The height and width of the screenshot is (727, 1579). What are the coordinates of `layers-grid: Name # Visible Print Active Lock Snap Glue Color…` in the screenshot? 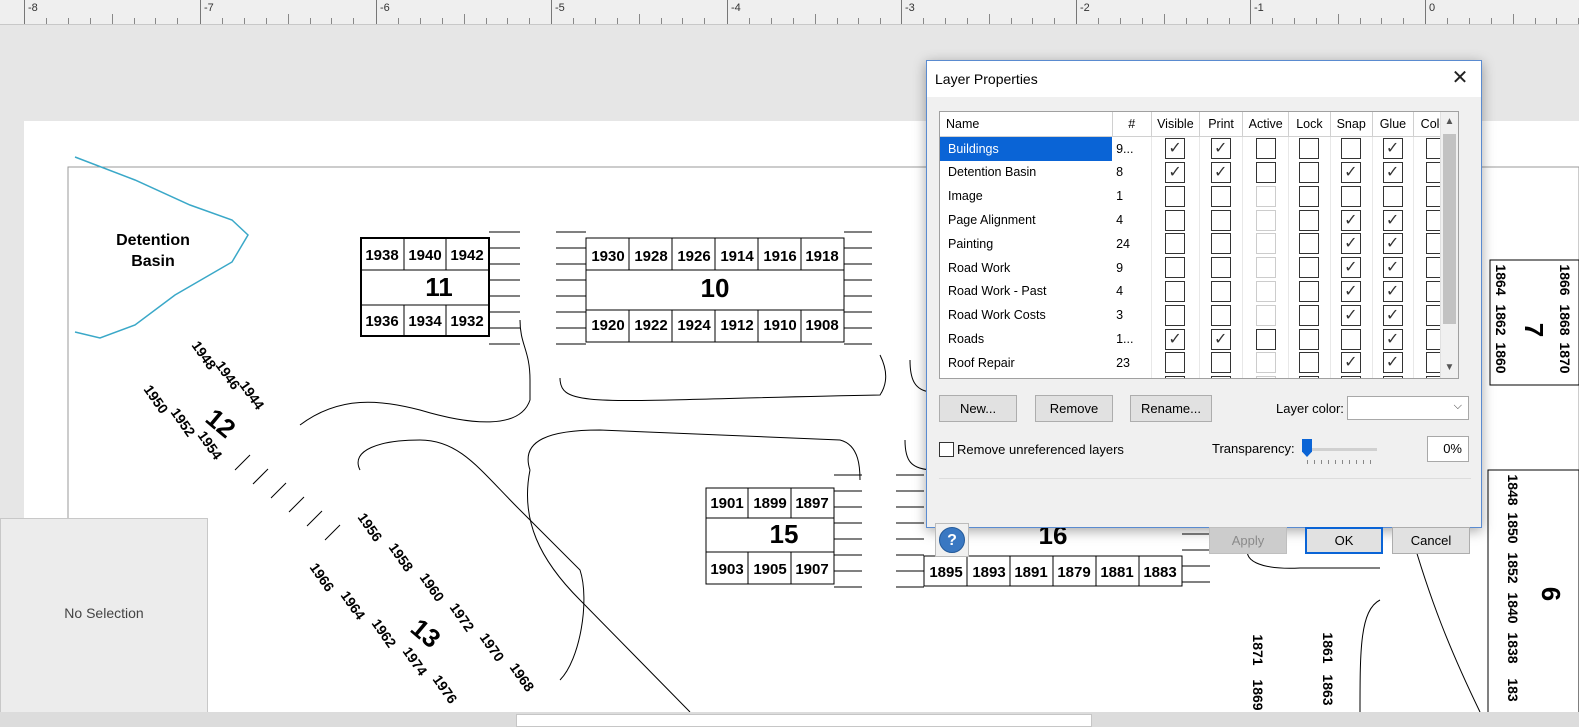 It's located at (1199, 245).